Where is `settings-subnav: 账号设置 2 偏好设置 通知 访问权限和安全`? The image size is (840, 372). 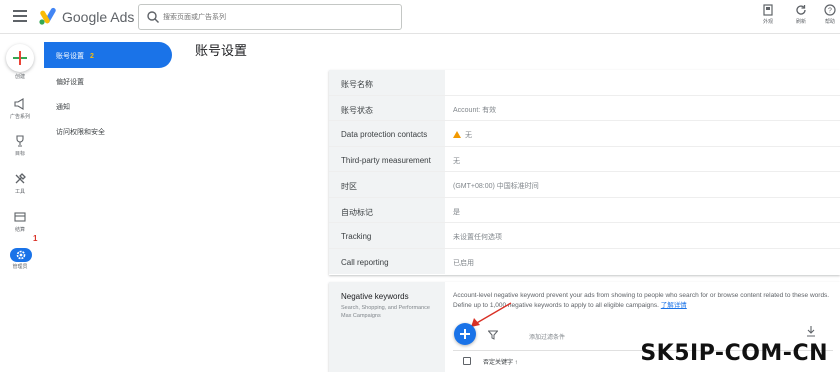
settings-subnav: 账号设置 2 偏好设置 通知 访问权限和安全 is located at coordinates (108, 203).